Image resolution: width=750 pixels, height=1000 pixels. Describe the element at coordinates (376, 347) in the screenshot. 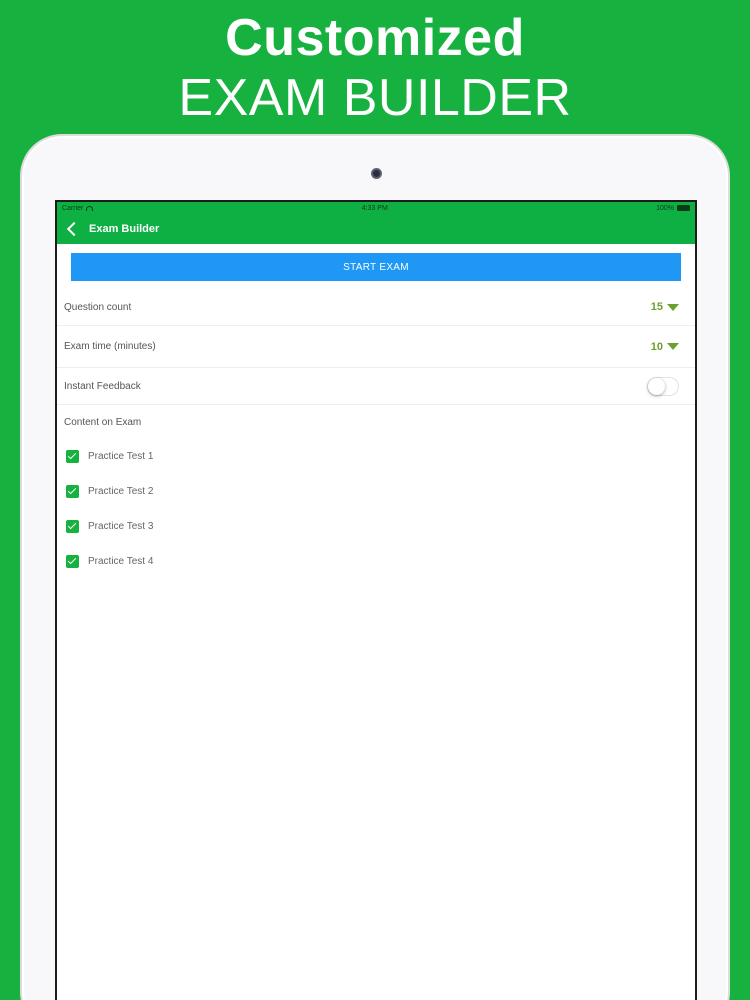

I see `exam-time-row: Exam time (minutes) 10` at that location.